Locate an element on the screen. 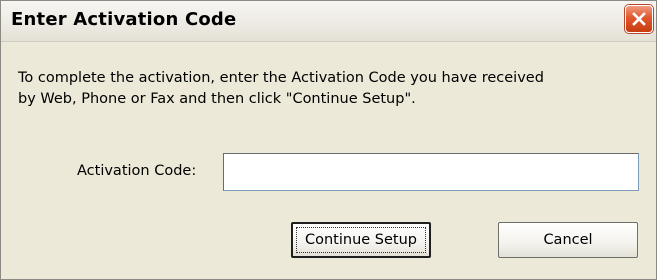 Image resolution: width=657 pixels, height=280 pixels. close-icon is located at coordinates (639, 19).